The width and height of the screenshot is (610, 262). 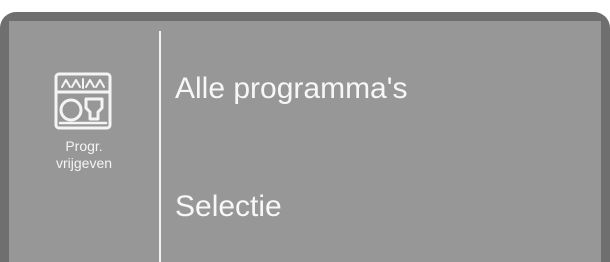 What do you see at coordinates (228, 207) in the screenshot?
I see `menu-item-selection: Selectie` at bounding box center [228, 207].